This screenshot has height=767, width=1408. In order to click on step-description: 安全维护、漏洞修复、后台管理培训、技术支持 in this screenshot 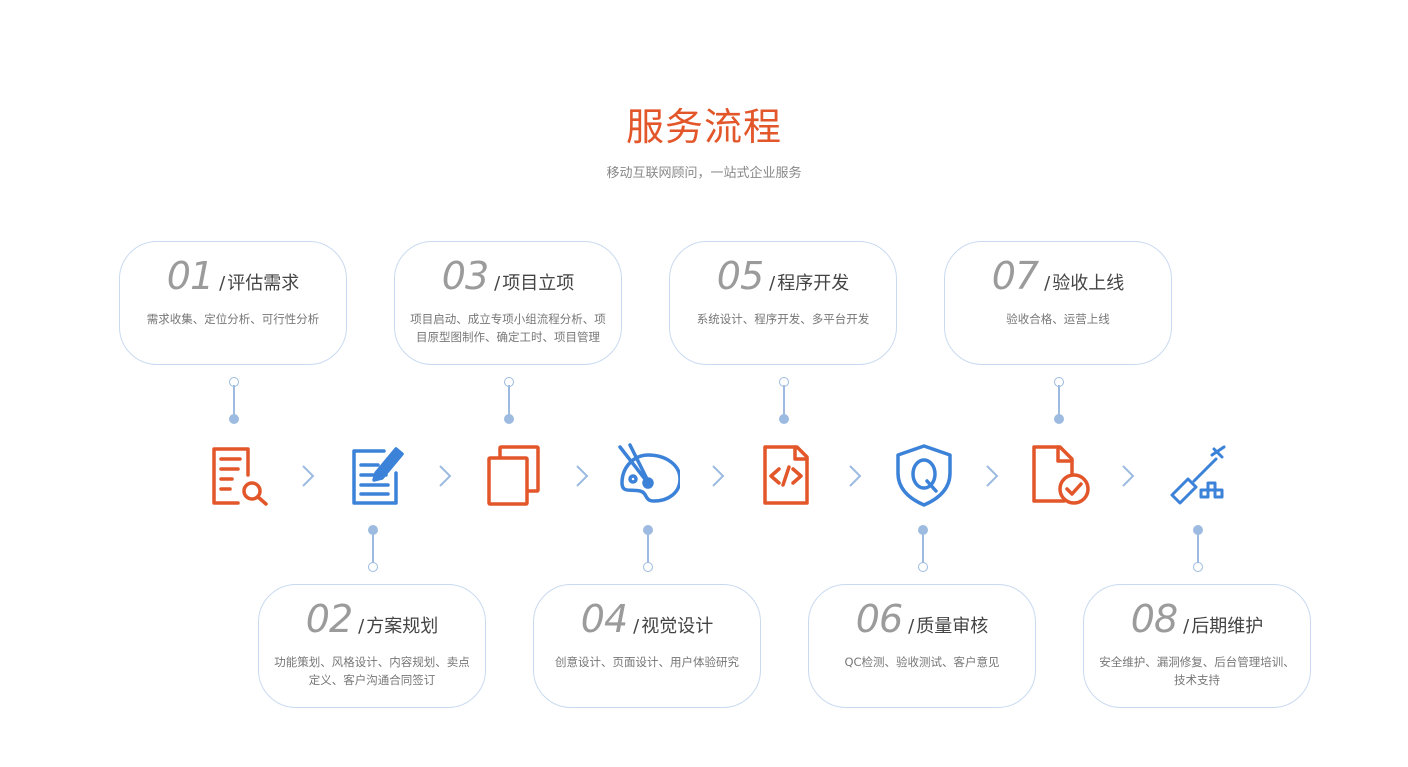, I will do `click(1197, 671)`.